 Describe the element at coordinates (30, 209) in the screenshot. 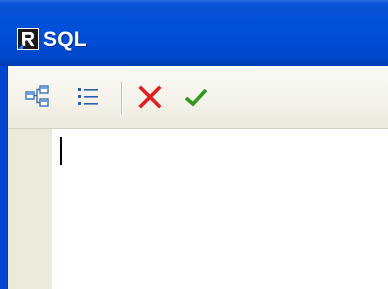

I see `editor-gutter` at that location.